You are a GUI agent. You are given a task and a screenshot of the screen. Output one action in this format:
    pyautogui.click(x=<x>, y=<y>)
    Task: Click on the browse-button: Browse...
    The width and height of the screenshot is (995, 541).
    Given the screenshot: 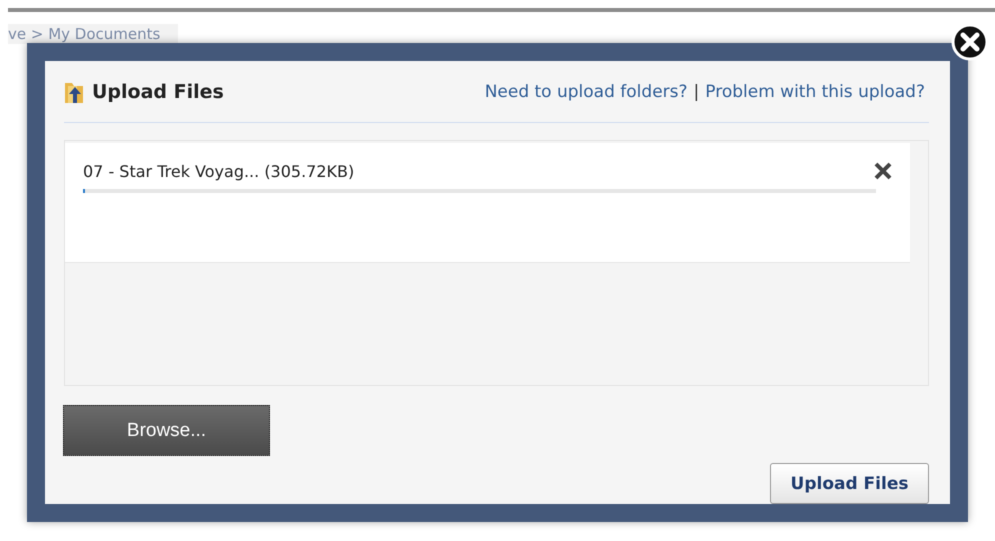 What is the action you would take?
    pyautogui.click(x=166, y=430)
    